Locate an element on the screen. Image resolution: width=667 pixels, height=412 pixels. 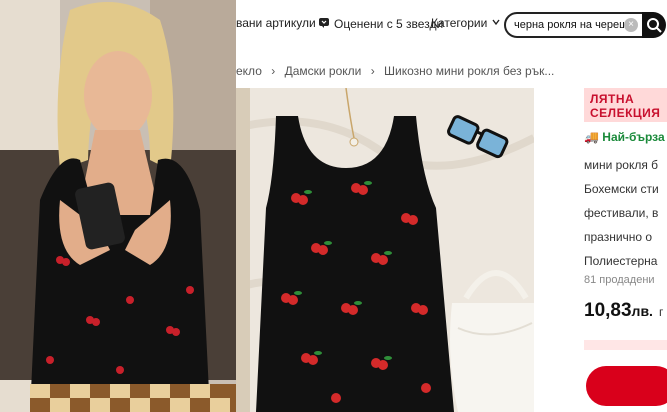
breadcrumb-item-dresses: Дамски рокли is located at coordinates (323, 71).